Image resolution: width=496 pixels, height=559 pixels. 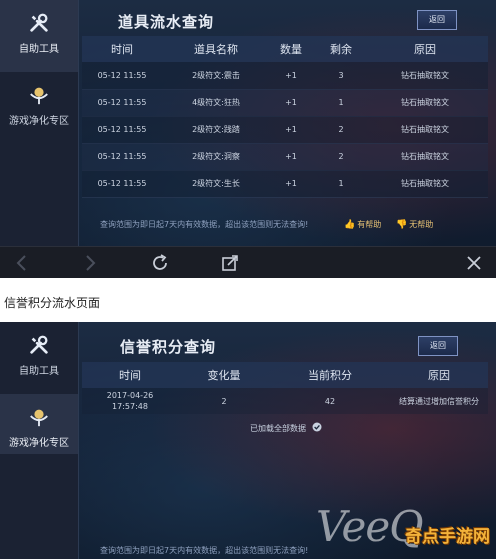 What do you see at coordinates (317, 427) in the screenshot?
I see `check-circle-icon` at bounding box center [317, 427].